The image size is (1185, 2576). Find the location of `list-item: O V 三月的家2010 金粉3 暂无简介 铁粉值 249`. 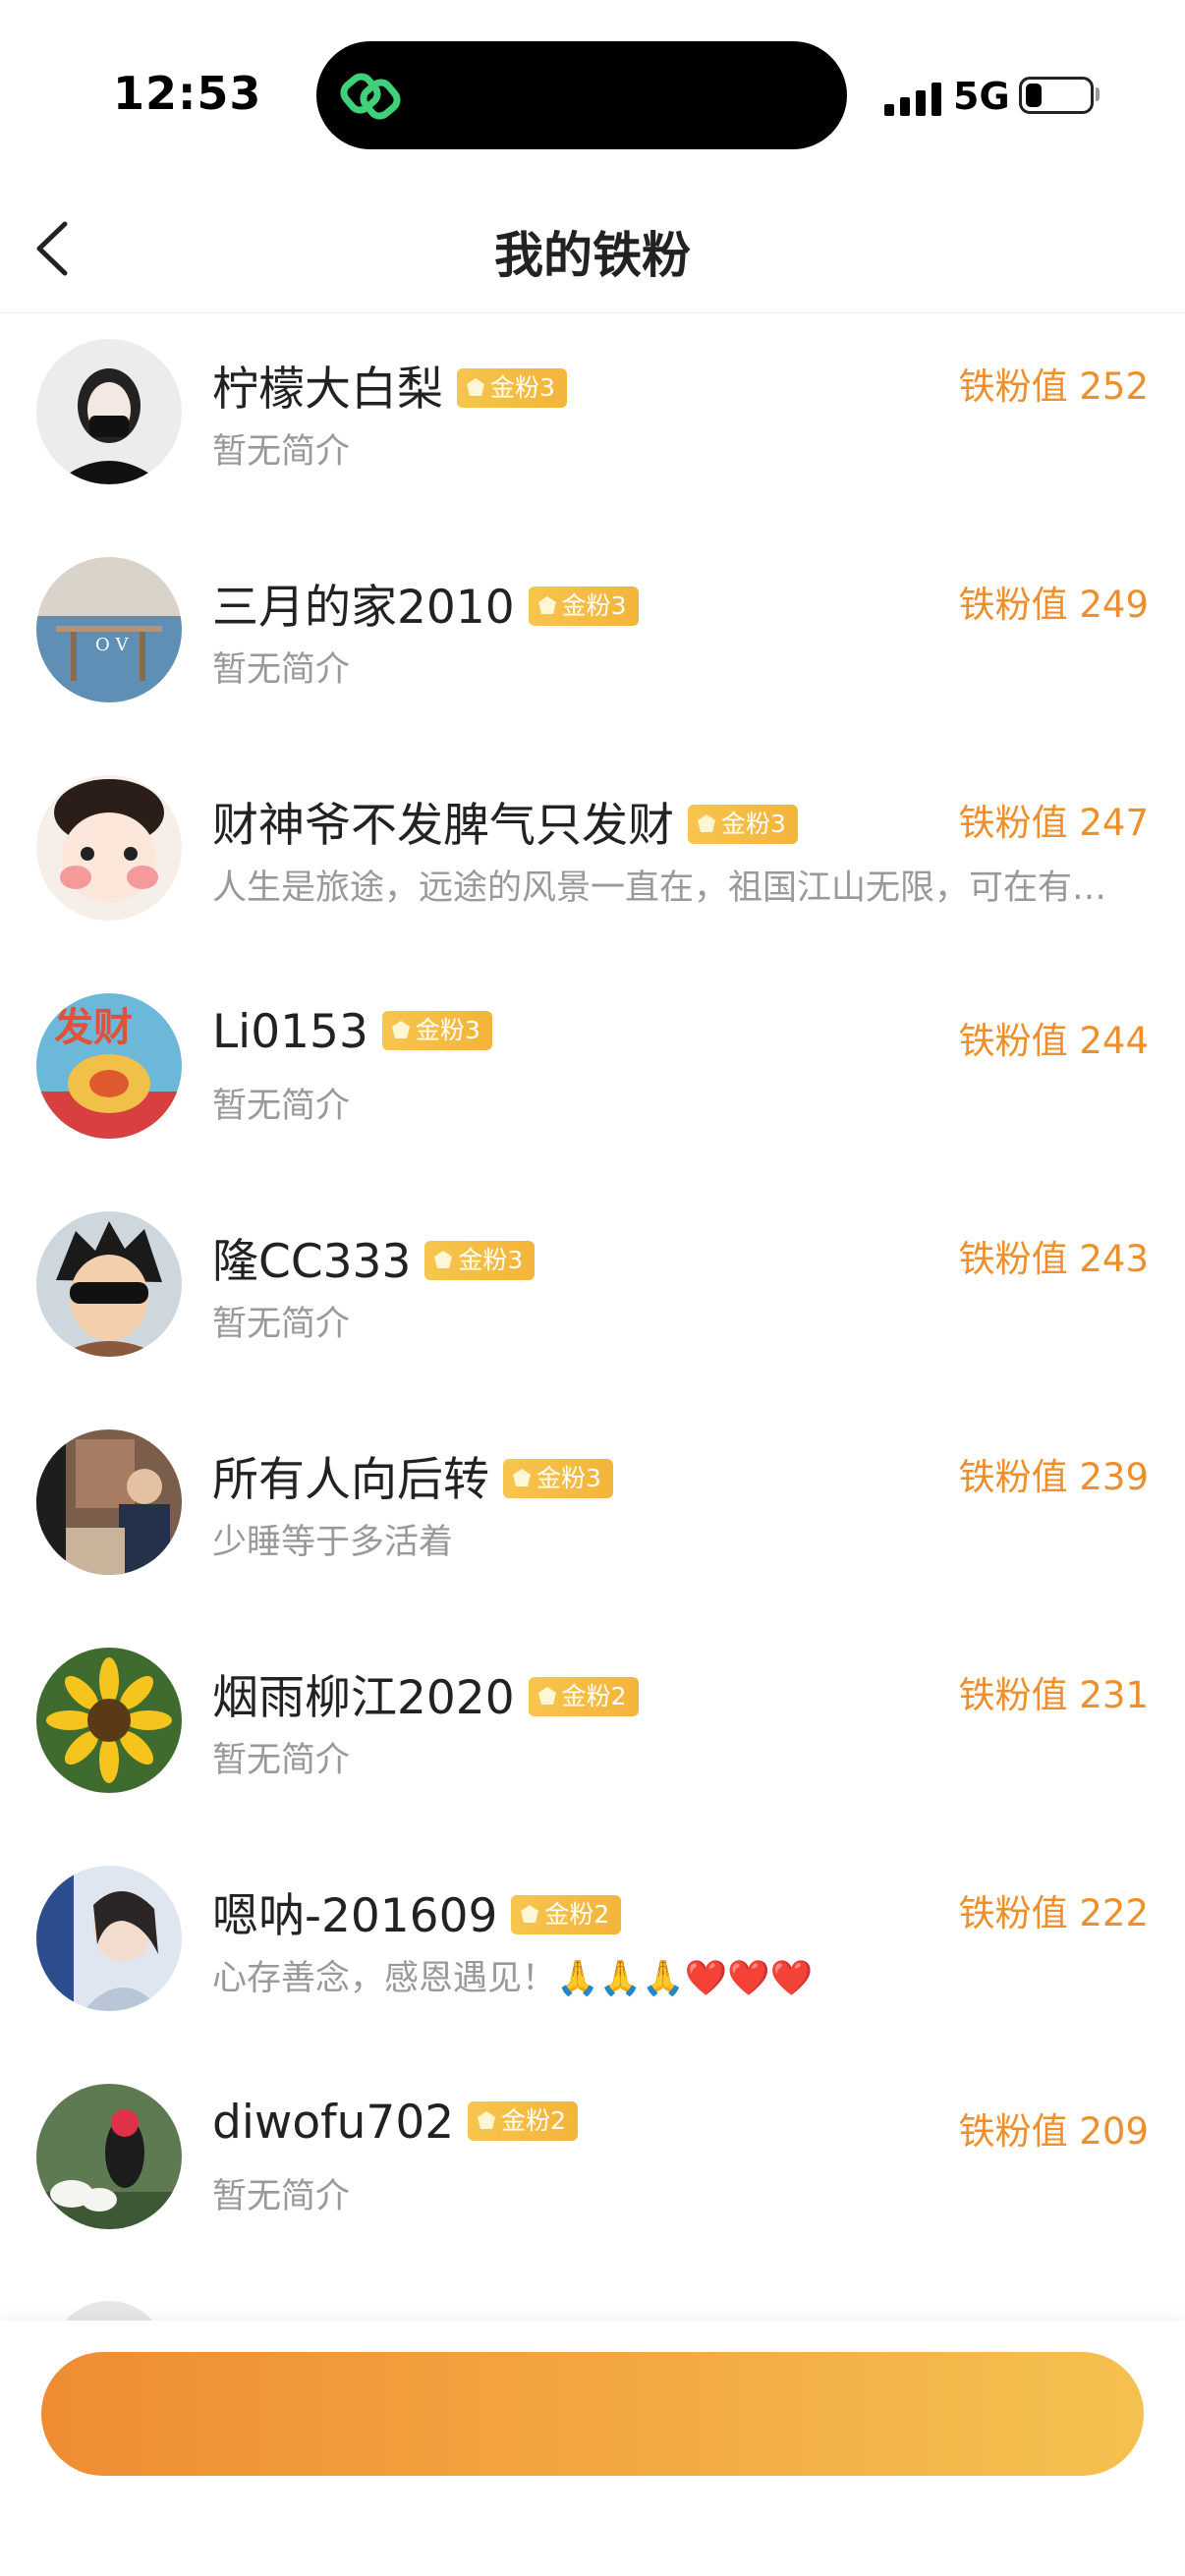

list-item: O V 三月的家2010 金粉3 暂无简介 铁粉值 249 is located at coordinates (592, 641).